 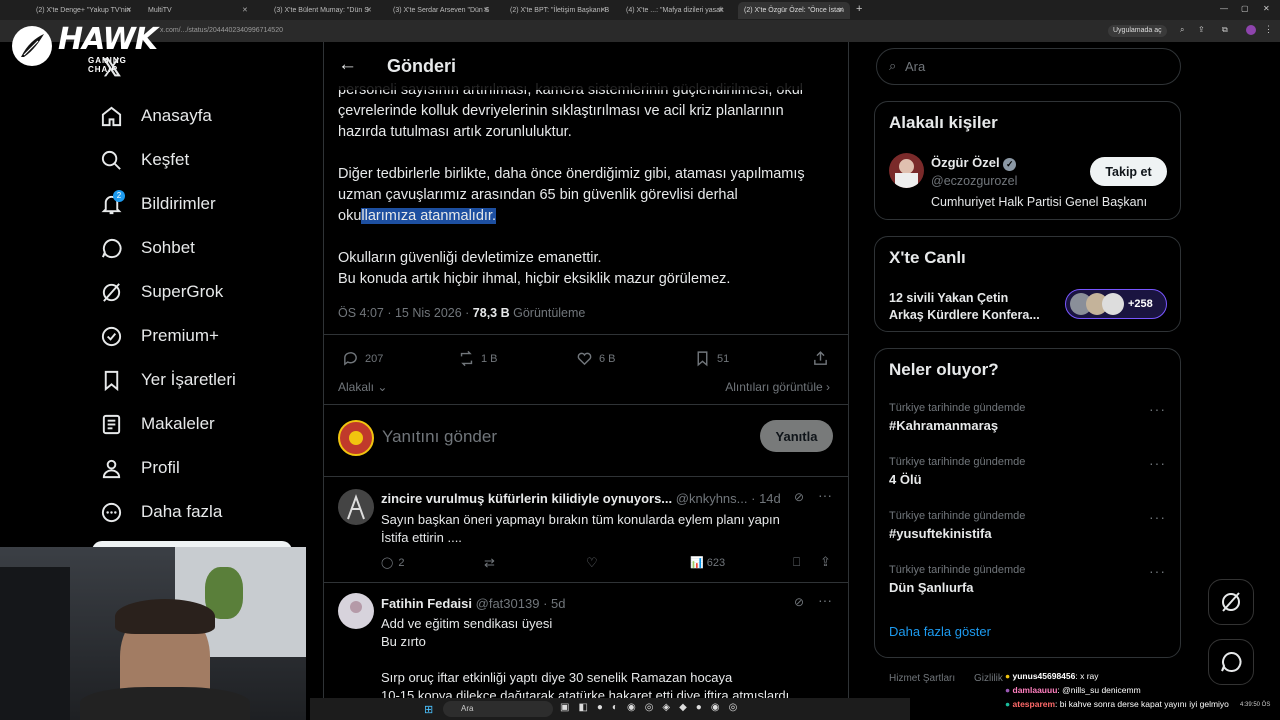 What do you see at coordinates (554, 603) in the screenshot?
I see `reply-time: · 5d` at bounding box center [554, 603].